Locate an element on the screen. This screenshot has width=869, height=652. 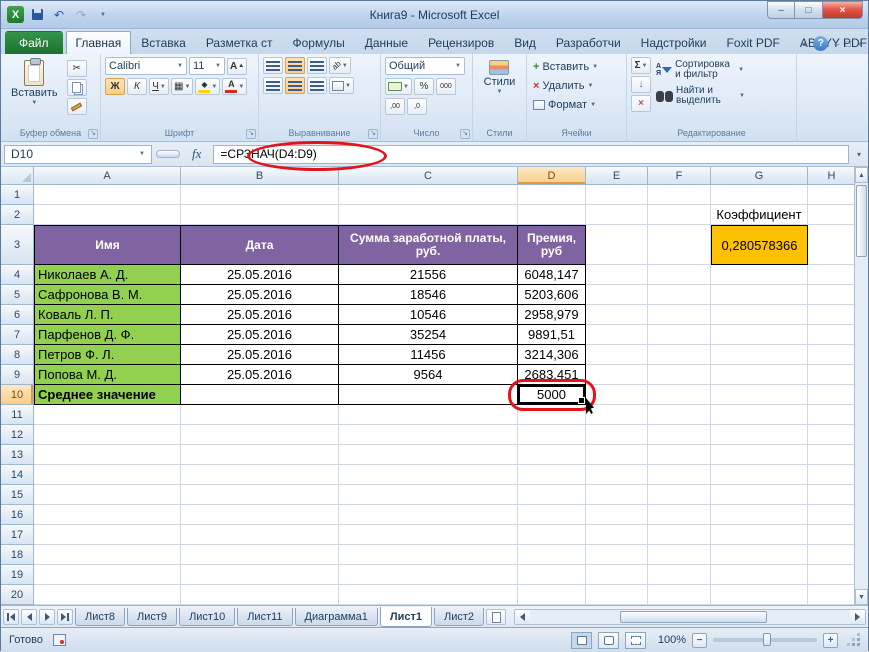
sheet-tab-list2: Лист2 is located at coordinates (458, 617).